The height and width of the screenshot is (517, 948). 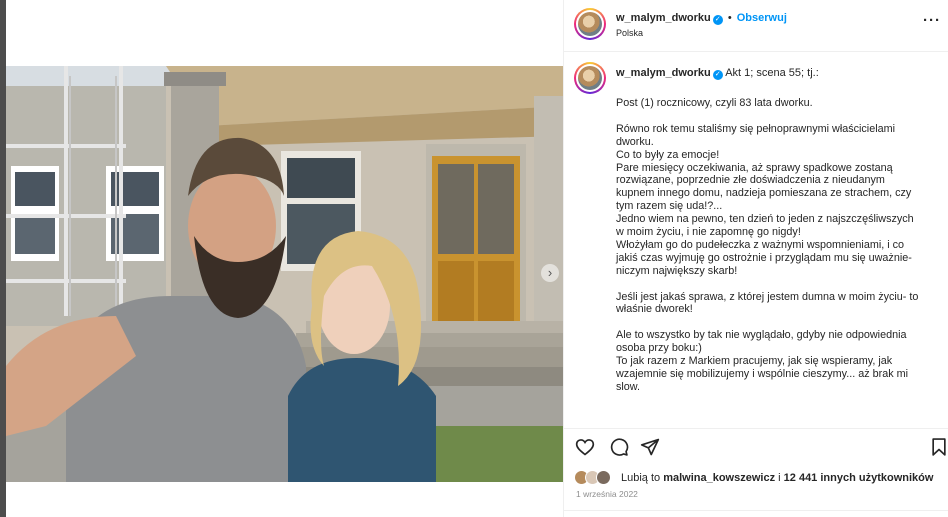 I want to click on caption-line: osoba przy boku:), so click(x=659, y=348).